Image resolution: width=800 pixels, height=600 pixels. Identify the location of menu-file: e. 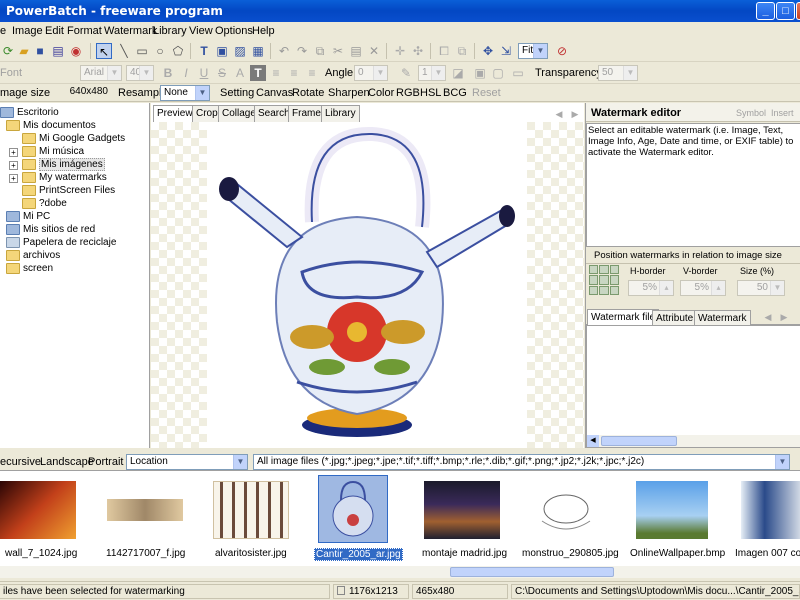
(3, 31).